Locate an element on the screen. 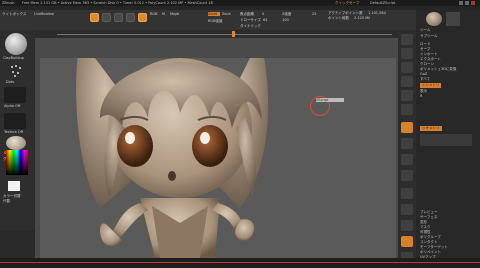 The height and width of the screenshot is (268, 480). scroll-button is located at coordinates (407, 67).